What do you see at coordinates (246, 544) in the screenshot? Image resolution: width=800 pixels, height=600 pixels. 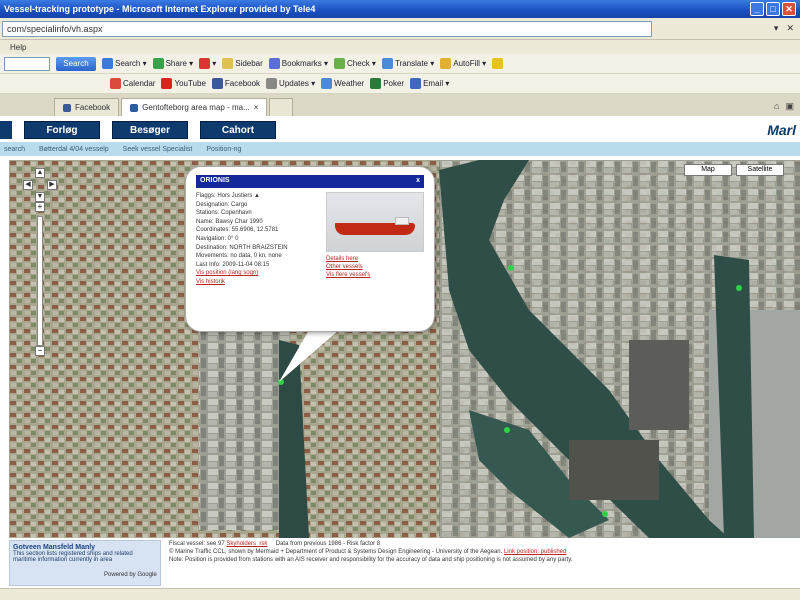 I see `footer-link: Skyholders_rsk` at bounding box center [246, 544].